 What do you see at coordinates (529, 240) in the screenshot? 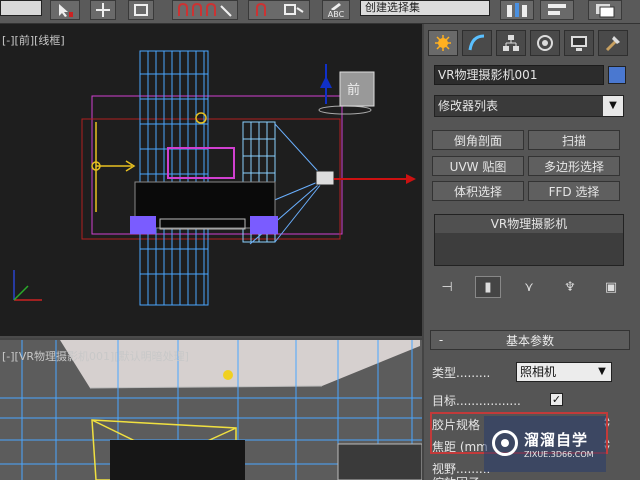
I see `modifier-stack: VR物理摄影机` at bounding box center [529, 240].